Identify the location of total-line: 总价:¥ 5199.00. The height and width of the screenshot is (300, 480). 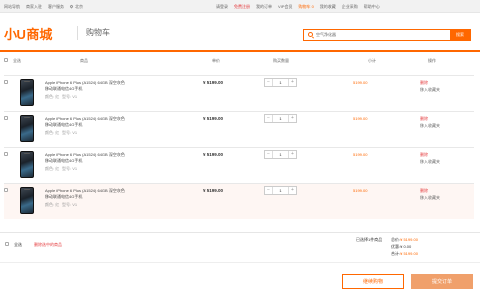
(404, 240).